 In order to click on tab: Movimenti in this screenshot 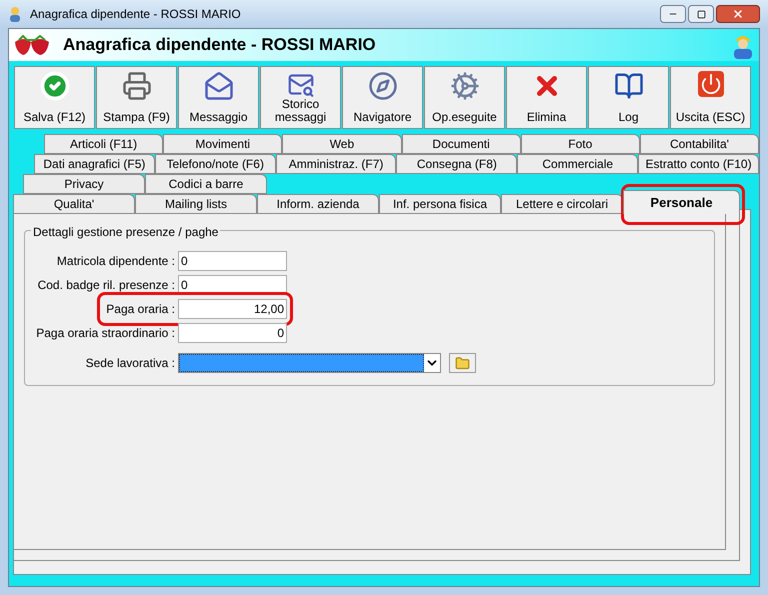, I will do `click(222, 144)`.